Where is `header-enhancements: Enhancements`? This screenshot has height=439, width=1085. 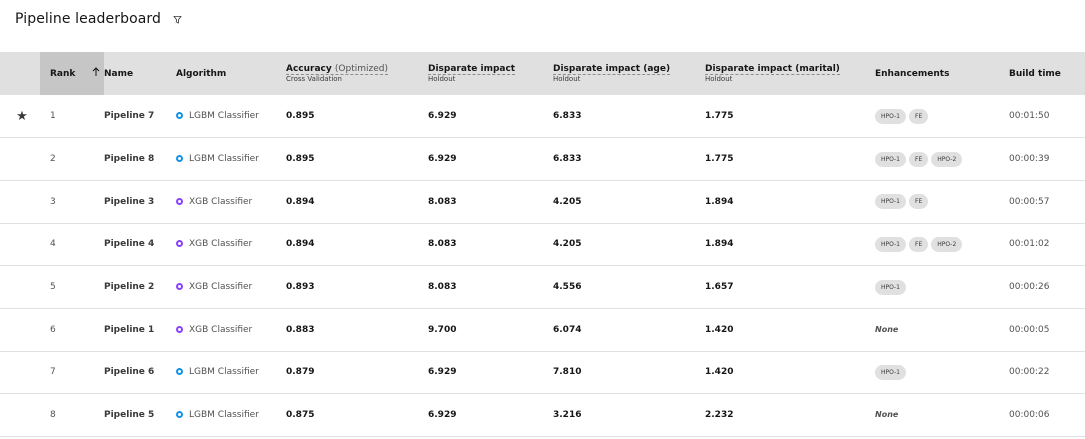
header-enhancements: Enhancements is located at coordinates (942, 73).